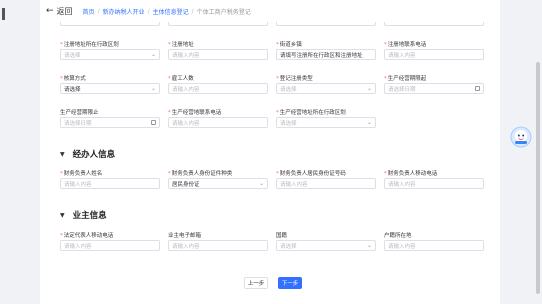 The image size is (542, 304). I want to click on breadcrumb-current: 个体工商户税务登记, so click(223, 12).